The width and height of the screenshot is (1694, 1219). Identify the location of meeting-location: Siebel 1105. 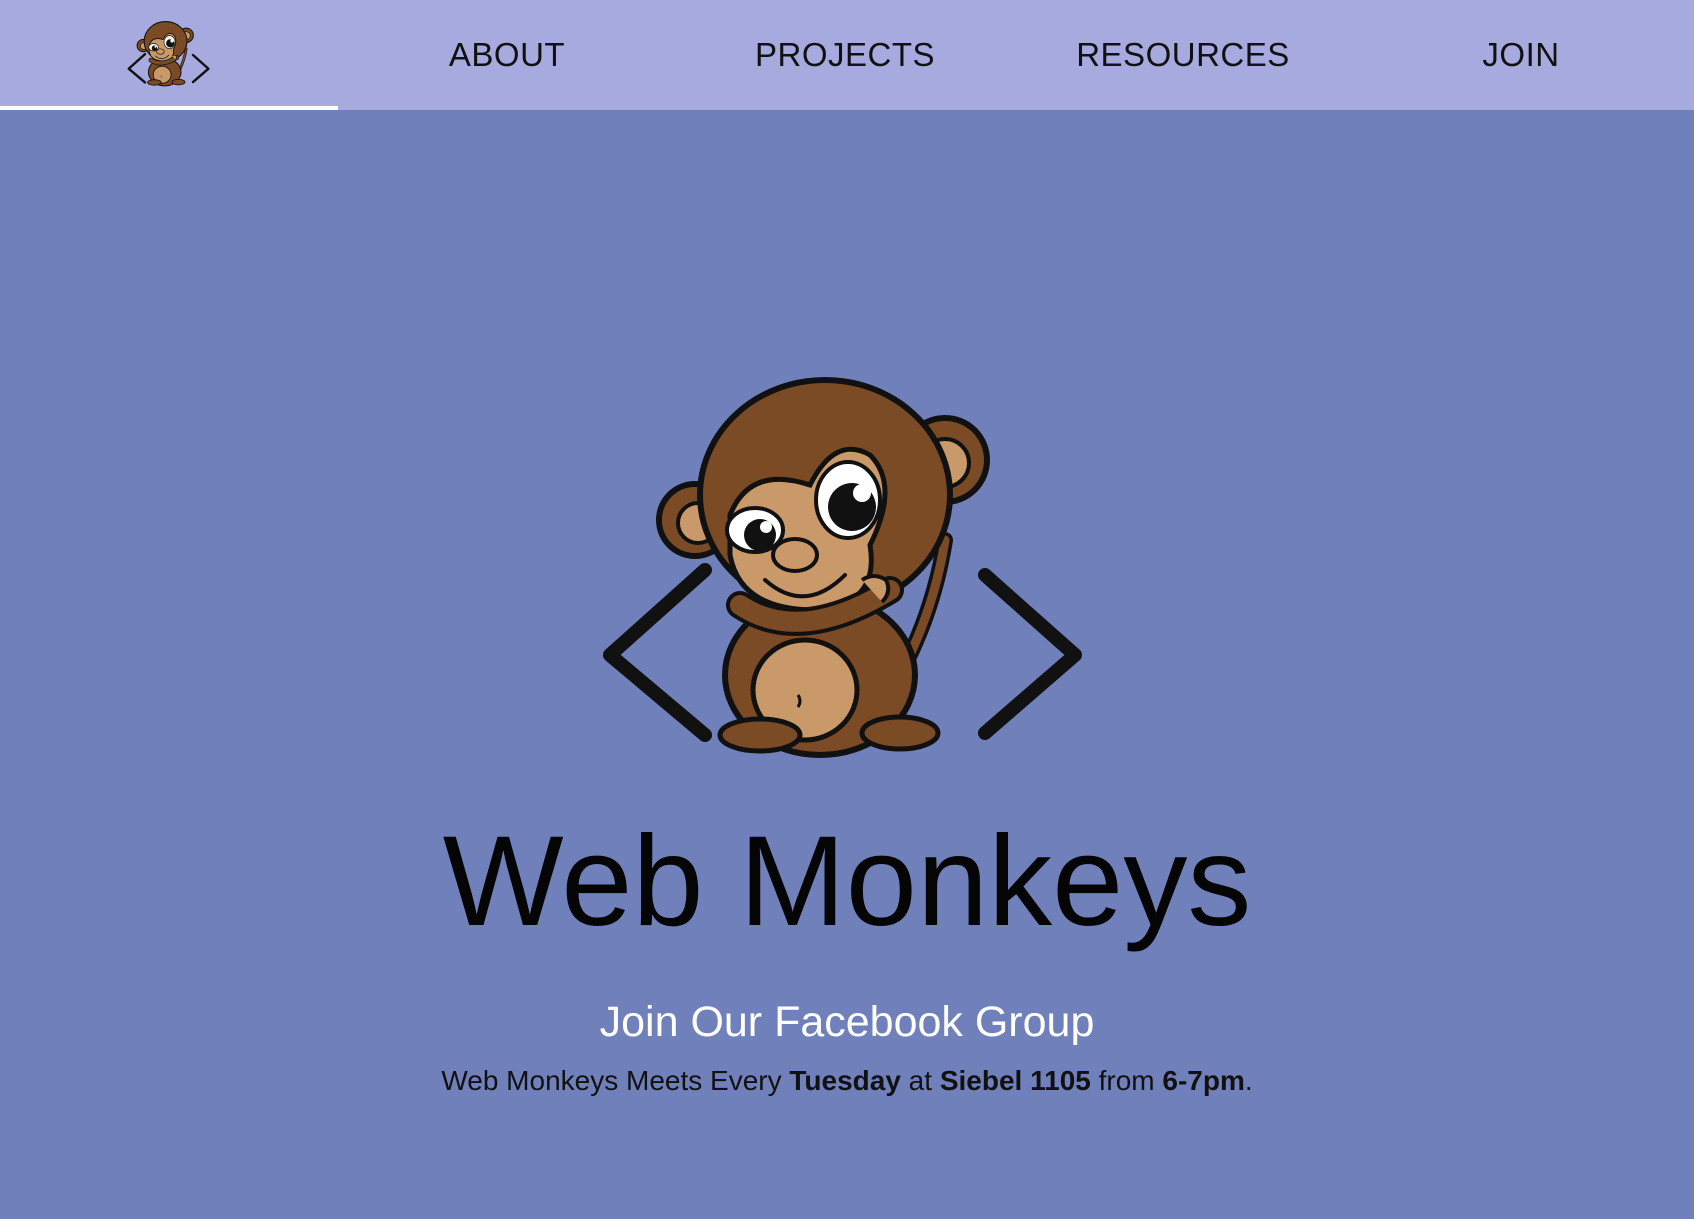
(1015, 1080).